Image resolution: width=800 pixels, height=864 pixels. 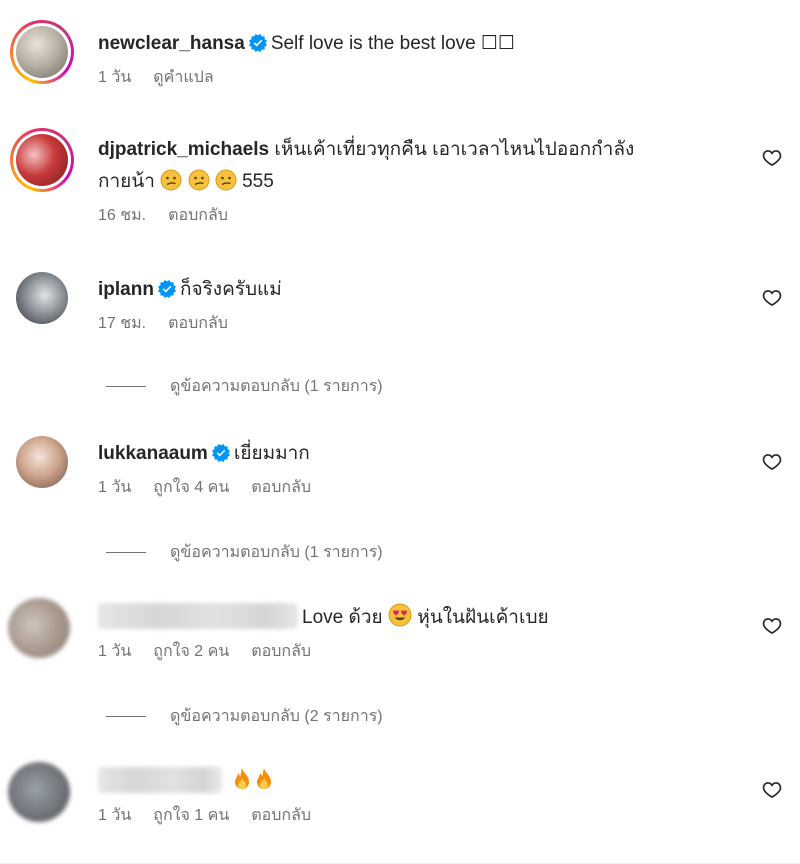 I want to click on comment-meta: 1 วัน ถูกใจ 1 คน ตอบกลับ, so click(x=414, y=816).